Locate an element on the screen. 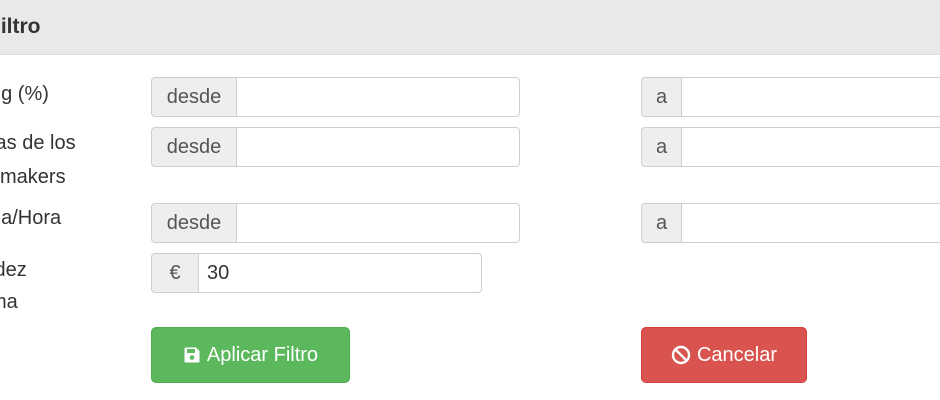  row-2-to-addon: a is located at coordinates (661, 147).